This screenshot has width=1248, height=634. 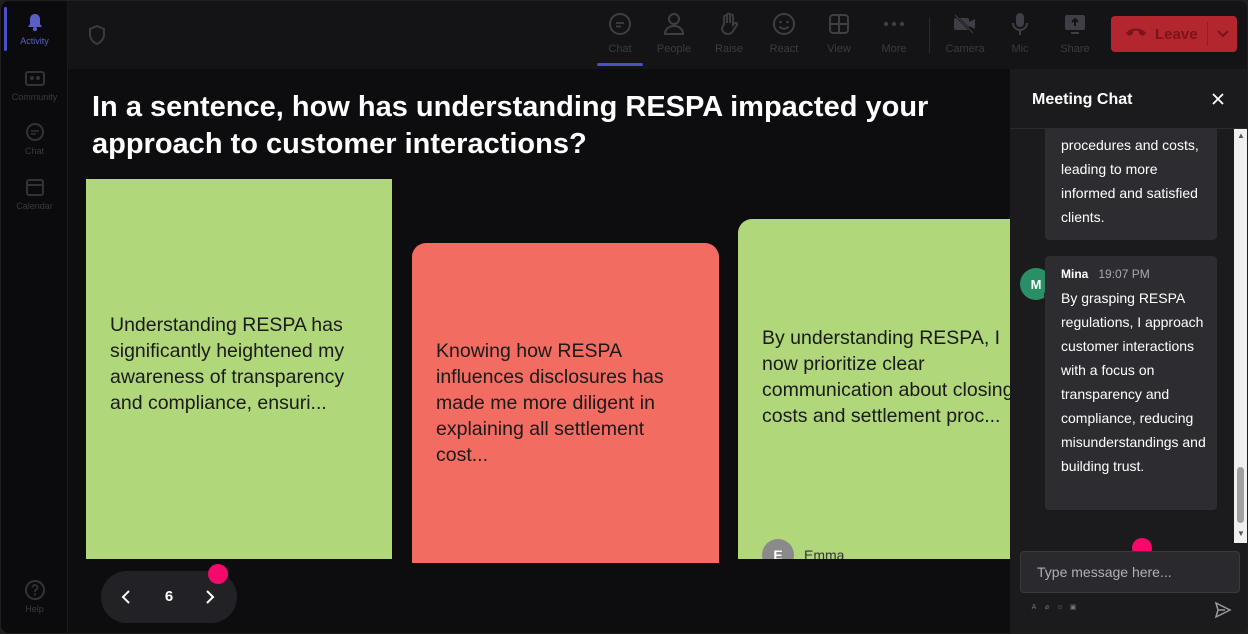 What do you see at coordinates (34, 151) in the screenshot?
I see `rail-item-label: Chat` at bounding box center [34, 151].